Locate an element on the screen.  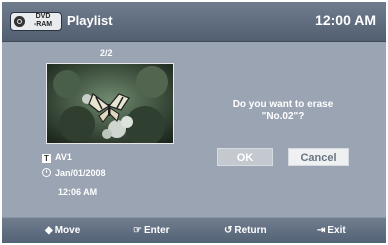
time-info: 12:06 AM is located at coordinates (77, 192).